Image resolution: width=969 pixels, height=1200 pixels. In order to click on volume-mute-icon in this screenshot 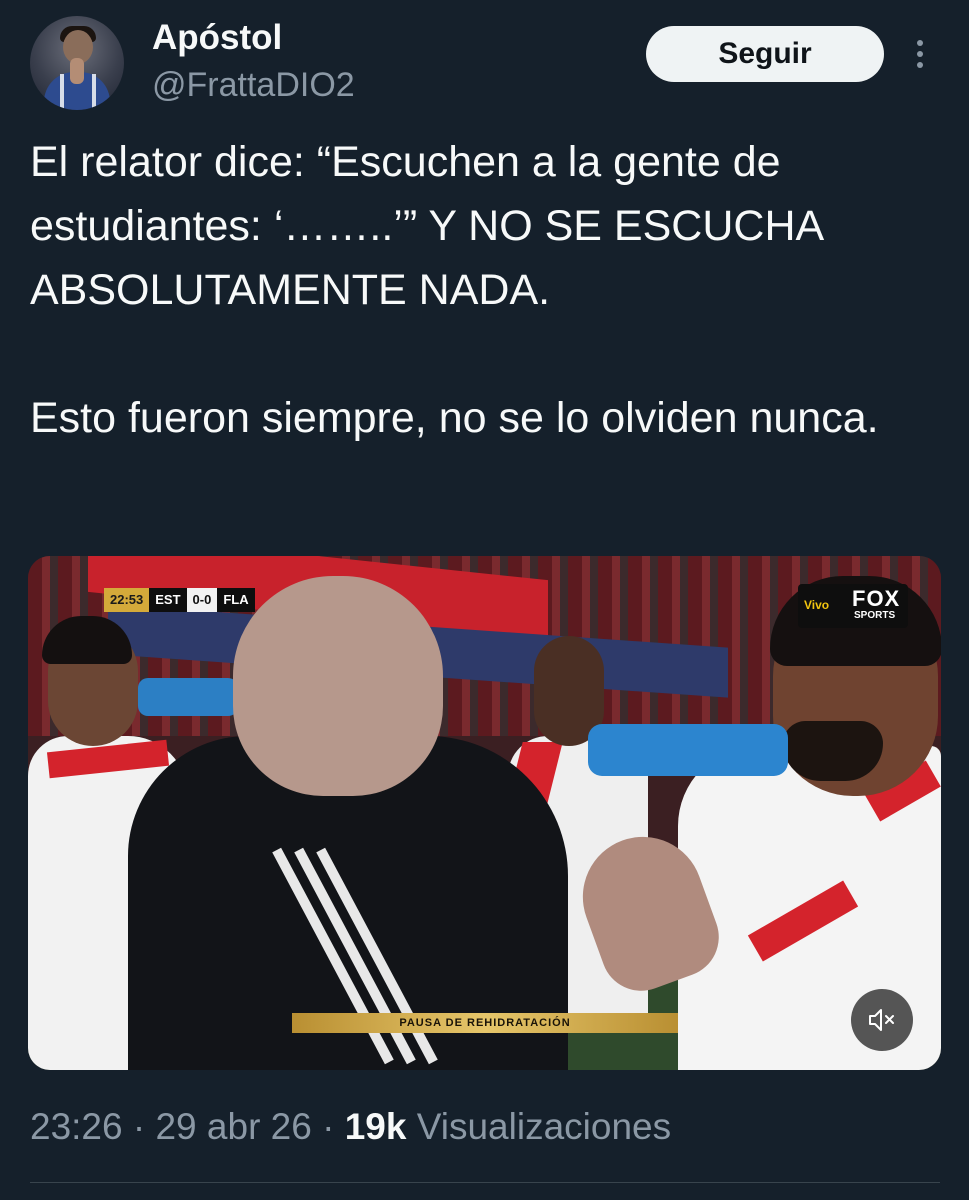, I will do `click(882, 1020)`.